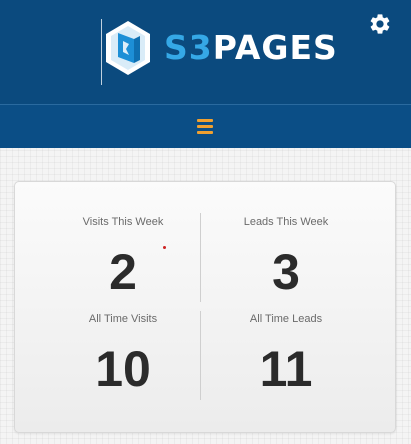  I want to click on logo-divider, so click(101, 52).